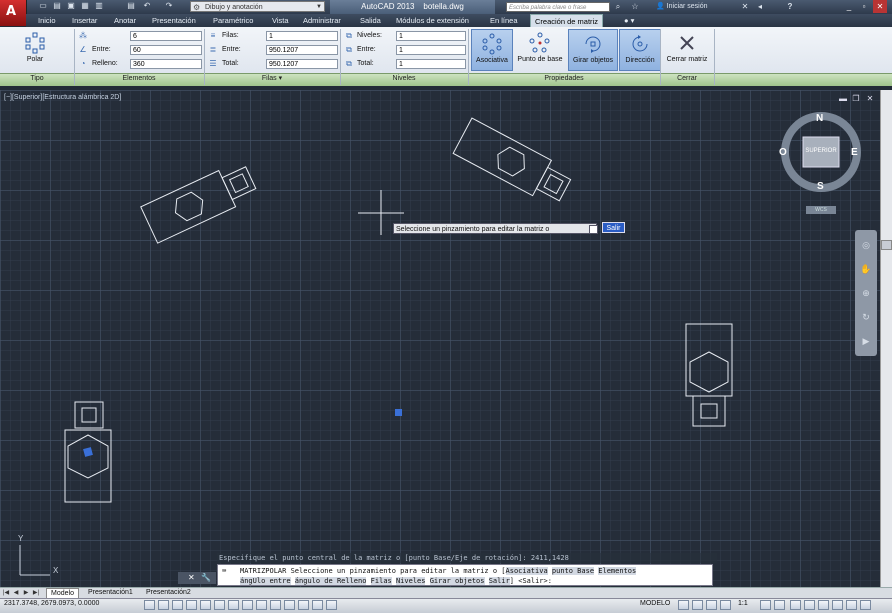 This screenshot has width=892, height=613. I want to click on tab-en-linea: En línea, so click(504, 20).